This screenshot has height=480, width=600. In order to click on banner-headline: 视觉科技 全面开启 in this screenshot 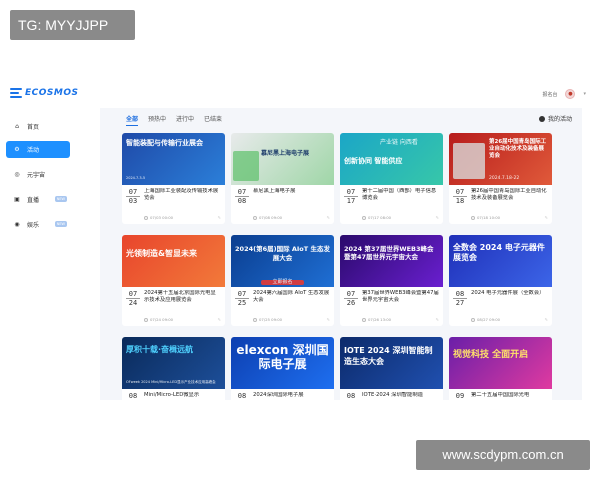, I will do `click(491, 355)`.